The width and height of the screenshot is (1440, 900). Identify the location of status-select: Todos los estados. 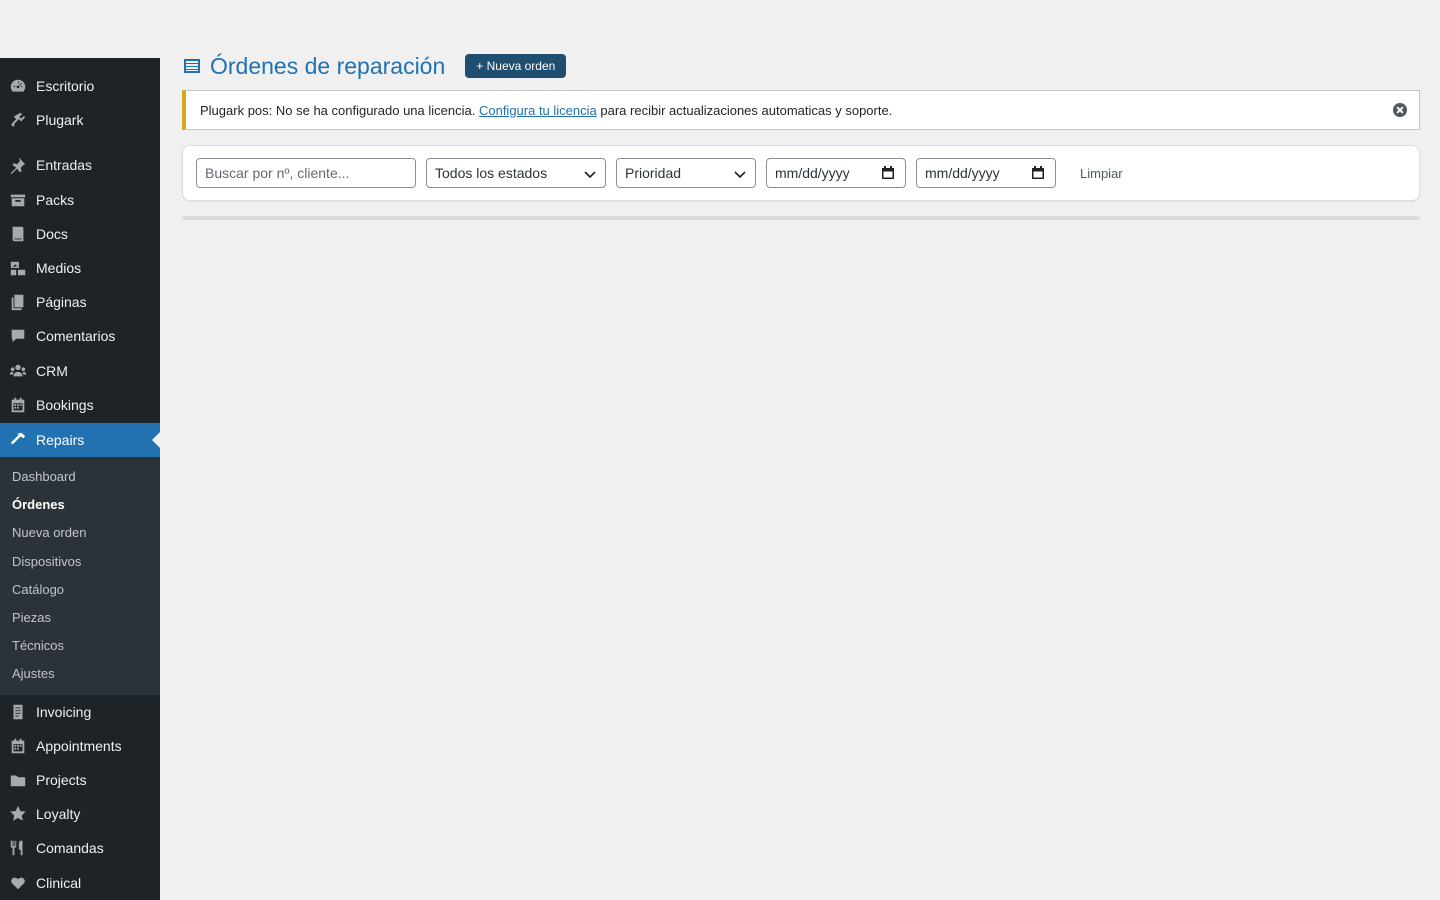
(516, 173).